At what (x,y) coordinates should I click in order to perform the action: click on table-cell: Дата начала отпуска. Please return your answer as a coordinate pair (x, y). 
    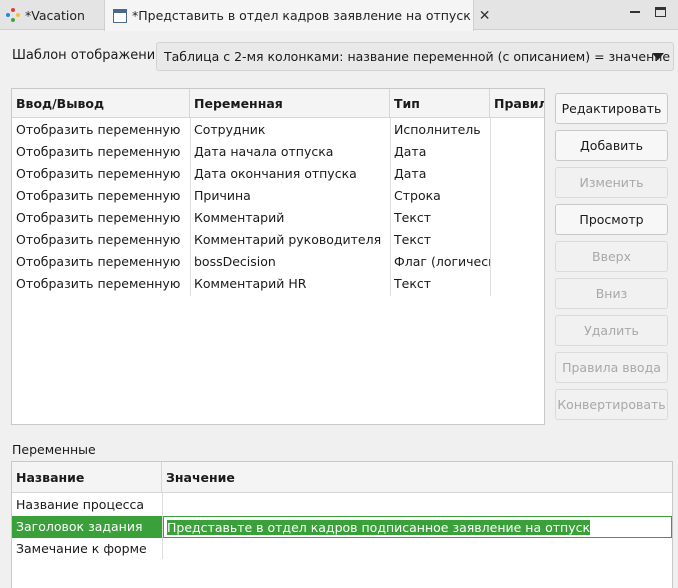
    Looking at the image, I should click on (264, 151).